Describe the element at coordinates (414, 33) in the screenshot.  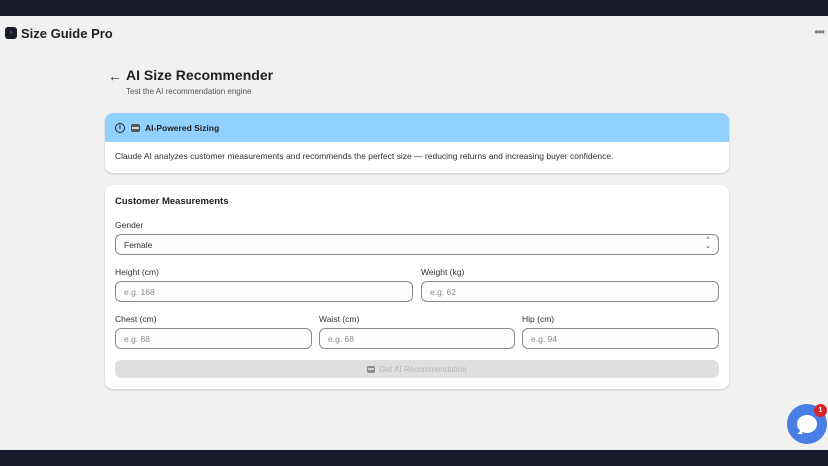
I see `app-header: › Size Guide Pro •••` at that location.